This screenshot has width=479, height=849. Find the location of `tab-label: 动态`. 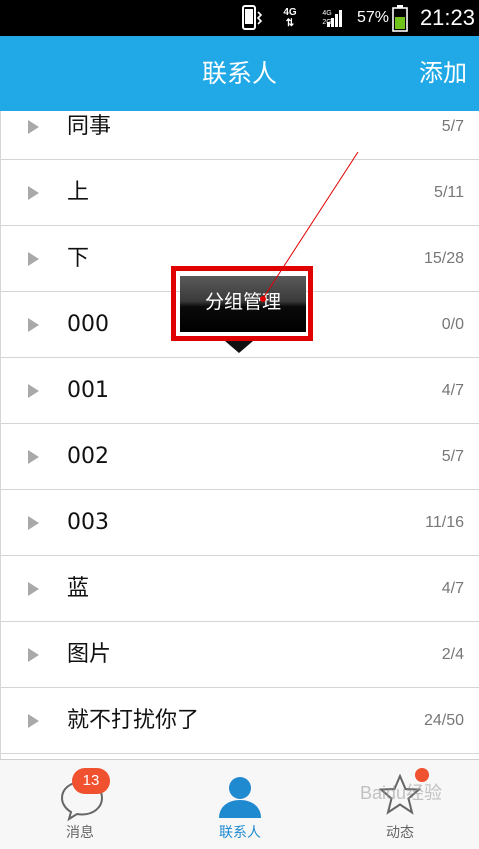

tab-label: 动态 is located at coordinates (400, 833).